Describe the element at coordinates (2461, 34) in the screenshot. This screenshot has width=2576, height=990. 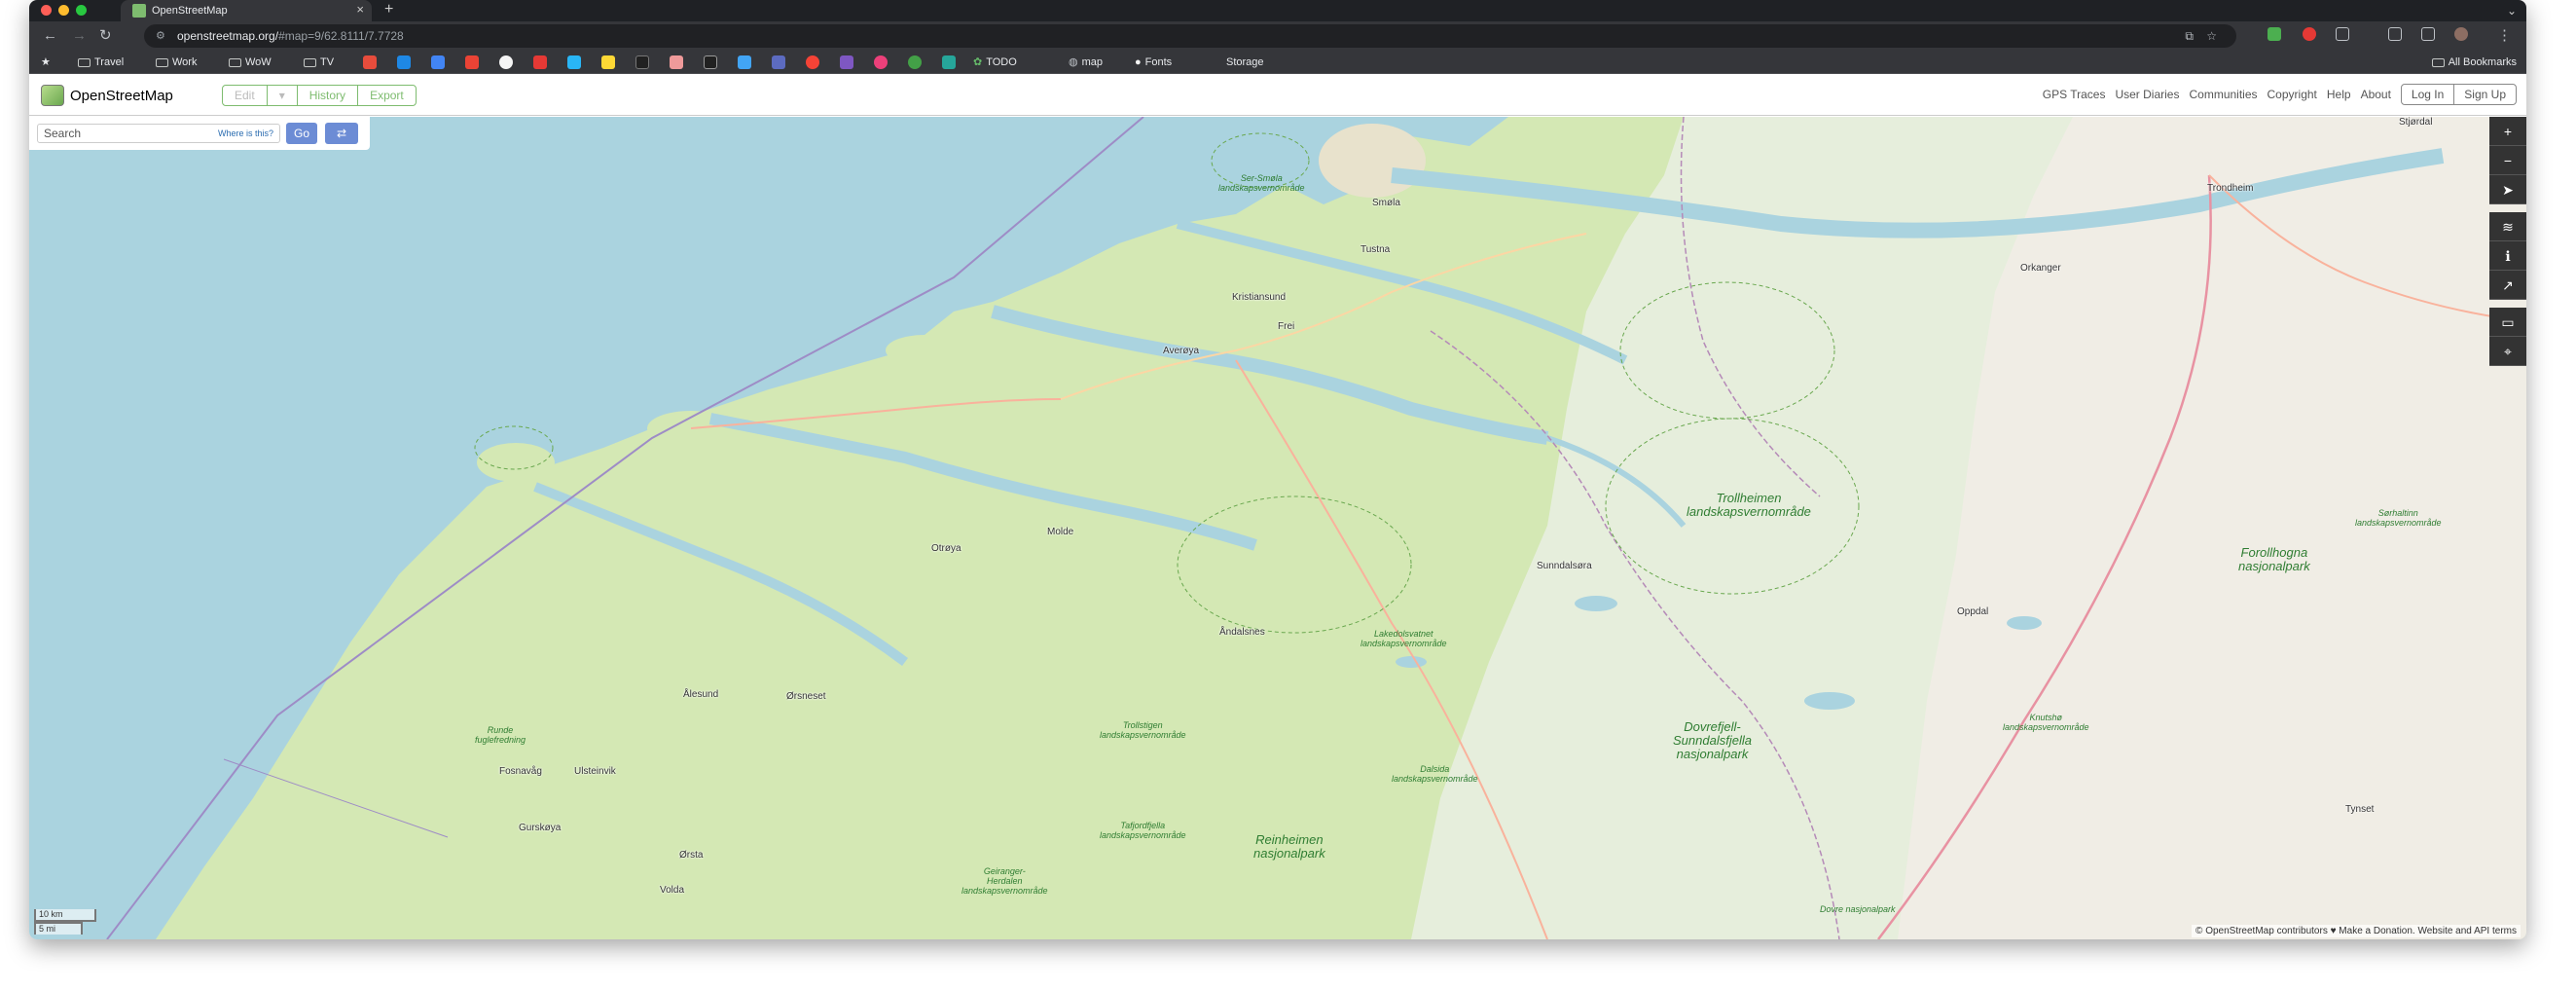
I see `profile-avatar` at that location.